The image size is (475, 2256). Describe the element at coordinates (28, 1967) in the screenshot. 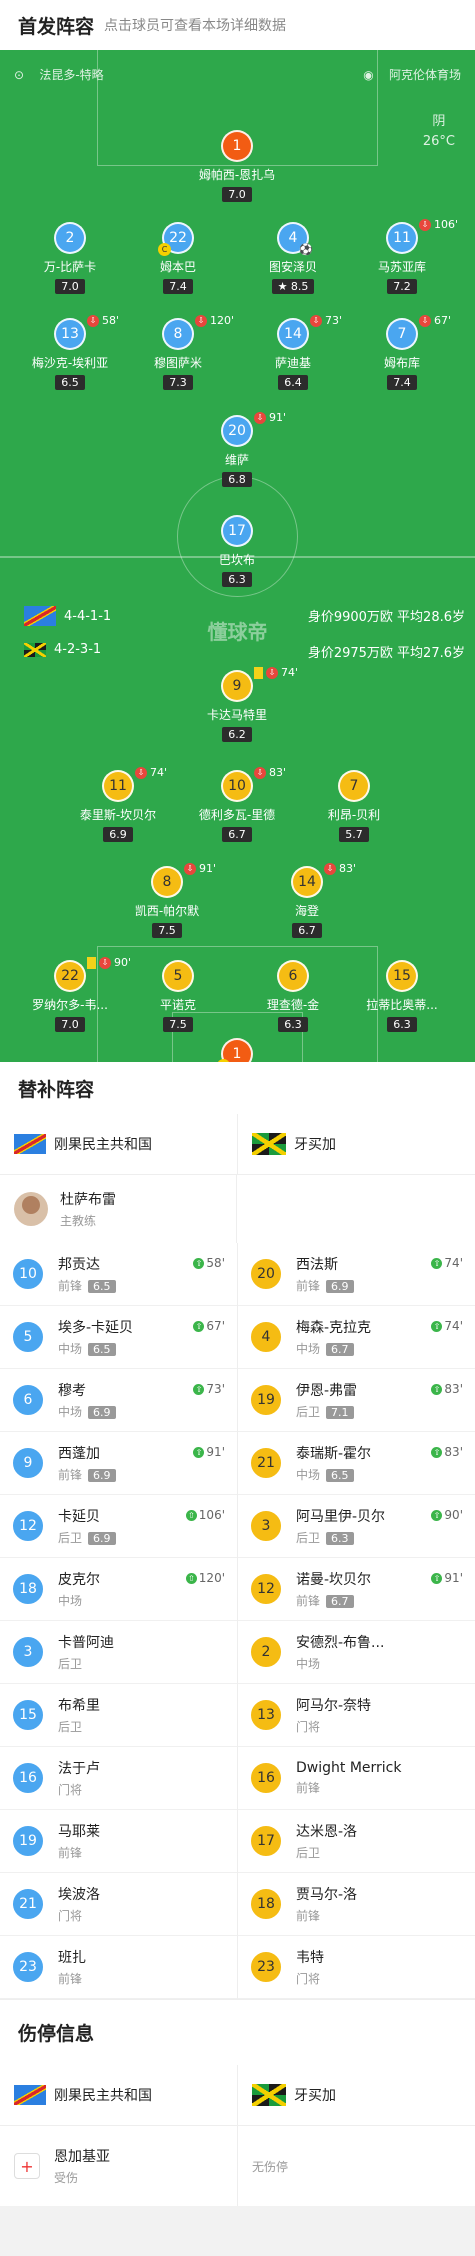

I see `sub-number: 23` at that location.